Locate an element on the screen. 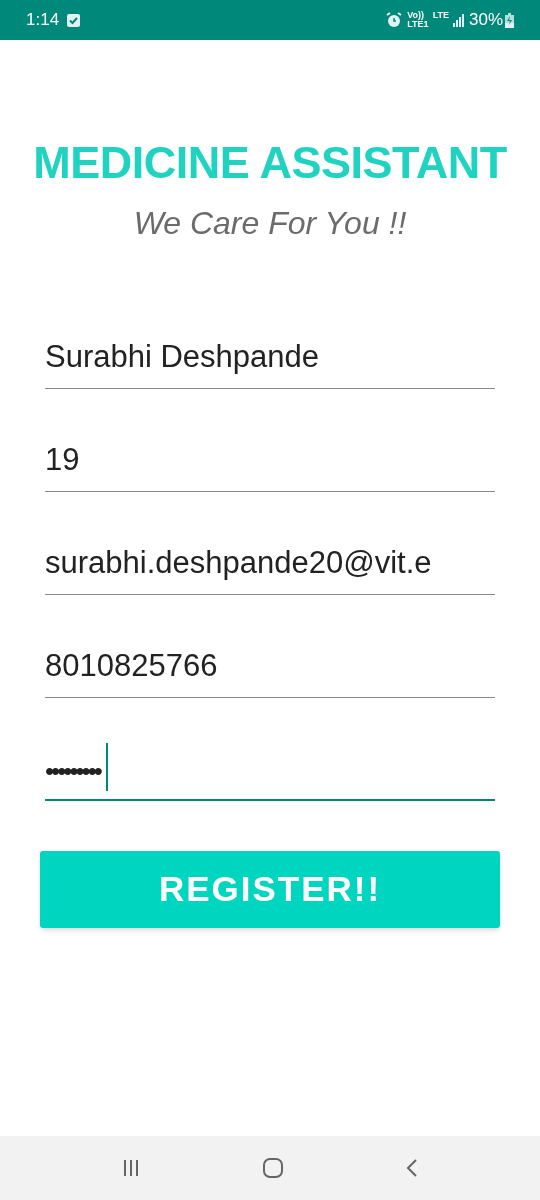 The image size is (540, 1200). app-title: MEDICINE ASSISTANT is located at coordinates (270, 162).